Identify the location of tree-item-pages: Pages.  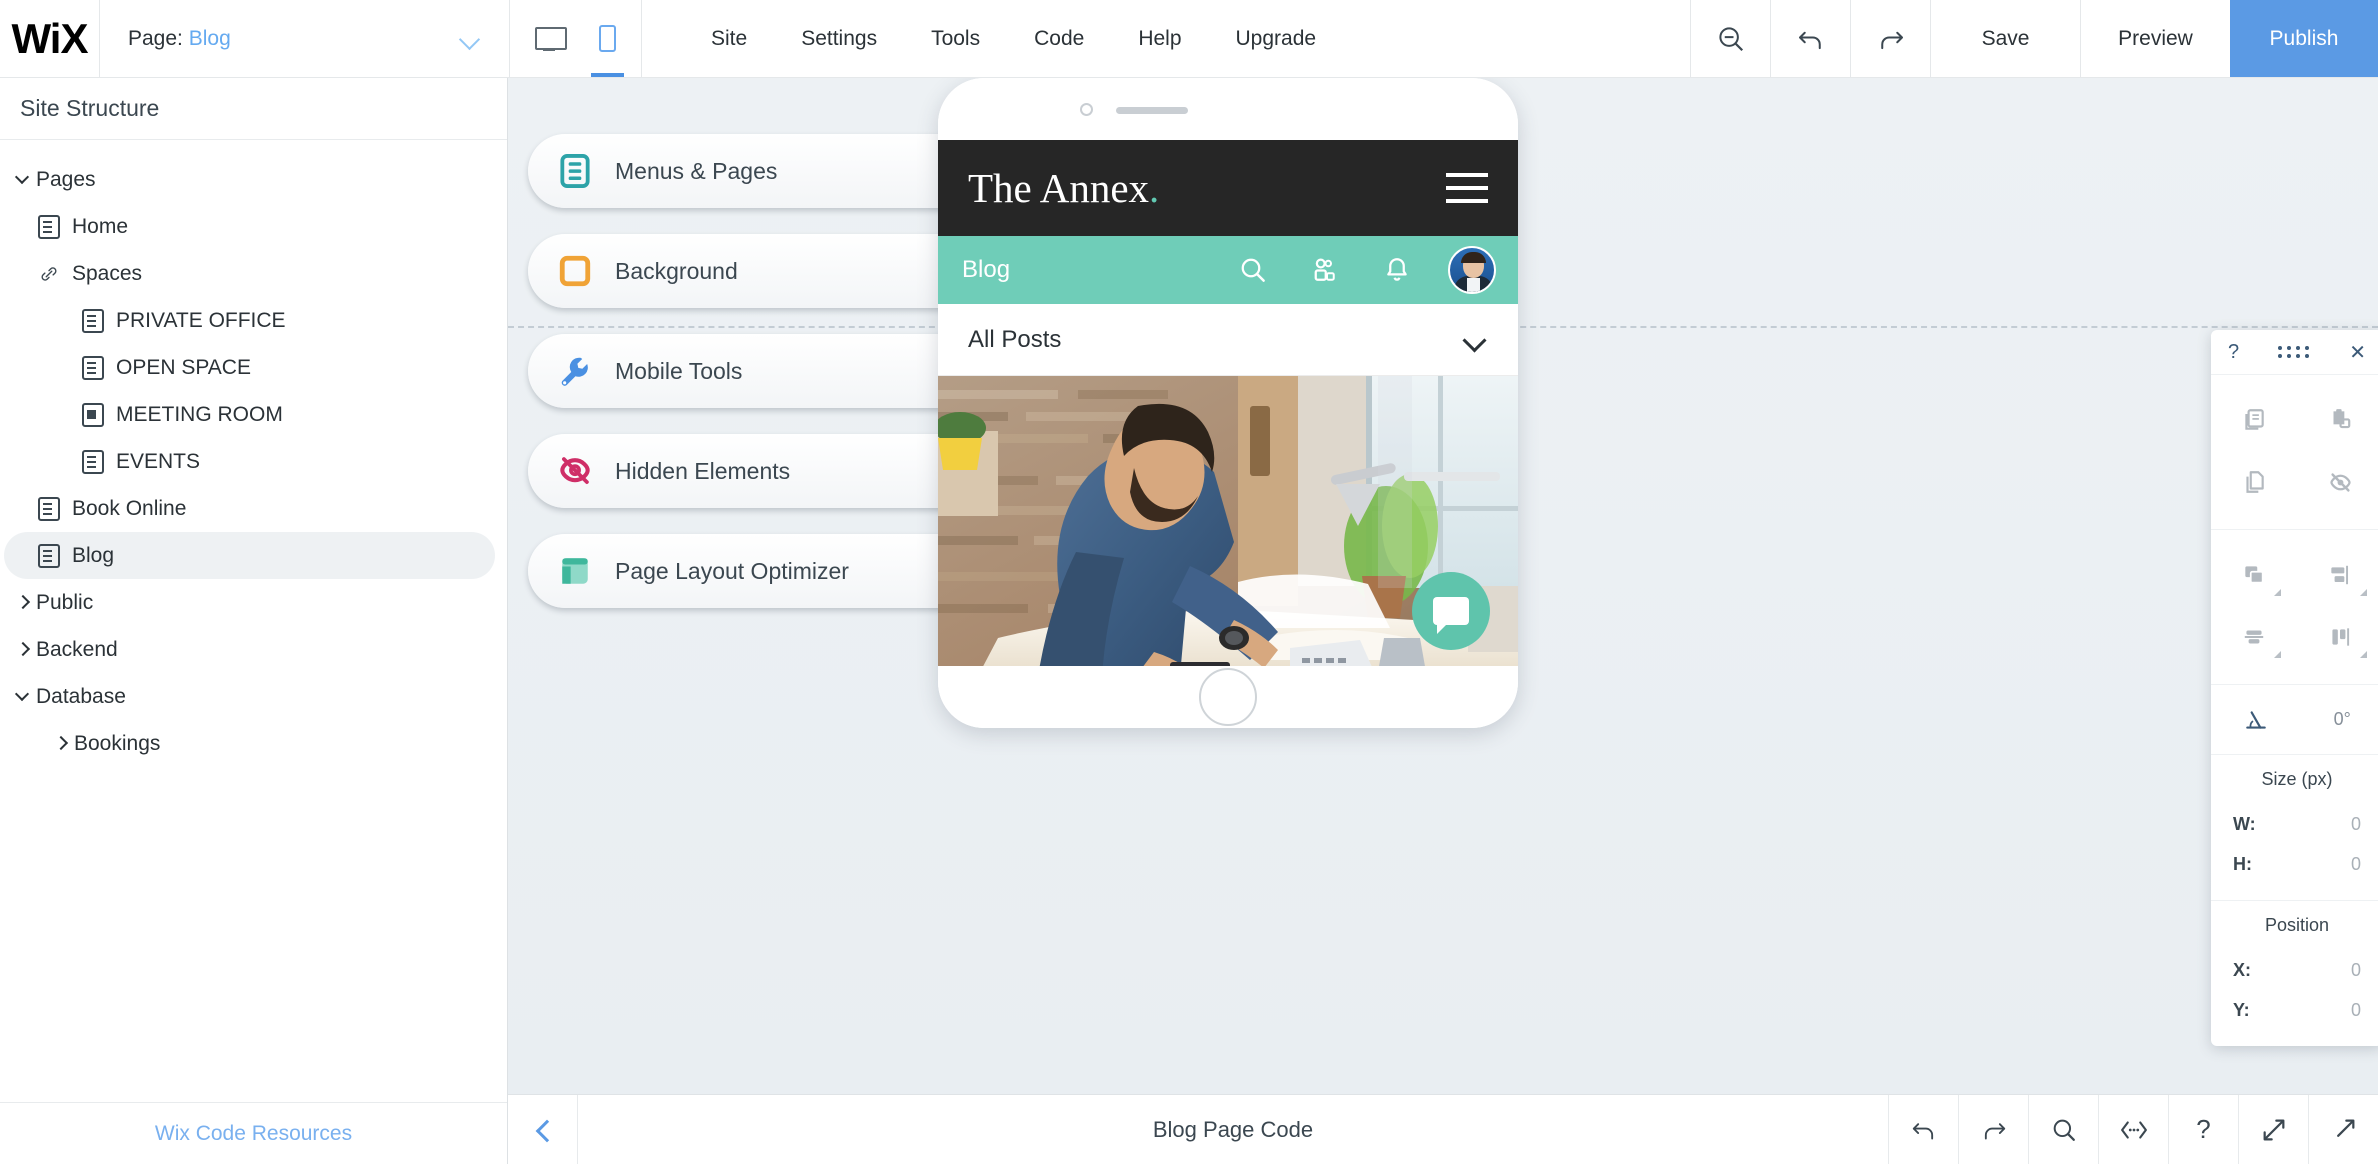
(249, 179).